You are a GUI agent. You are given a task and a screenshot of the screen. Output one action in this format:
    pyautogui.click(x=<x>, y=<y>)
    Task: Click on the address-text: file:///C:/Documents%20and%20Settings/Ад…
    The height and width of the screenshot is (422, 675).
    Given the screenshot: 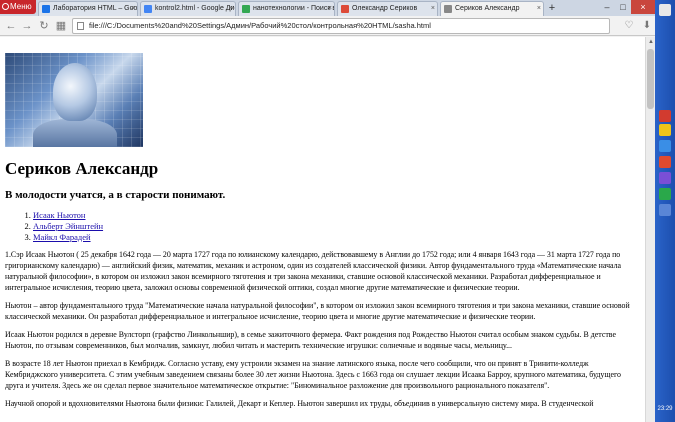 What is the action you would take?
    pyautogui.click(x=260, y=25)
    